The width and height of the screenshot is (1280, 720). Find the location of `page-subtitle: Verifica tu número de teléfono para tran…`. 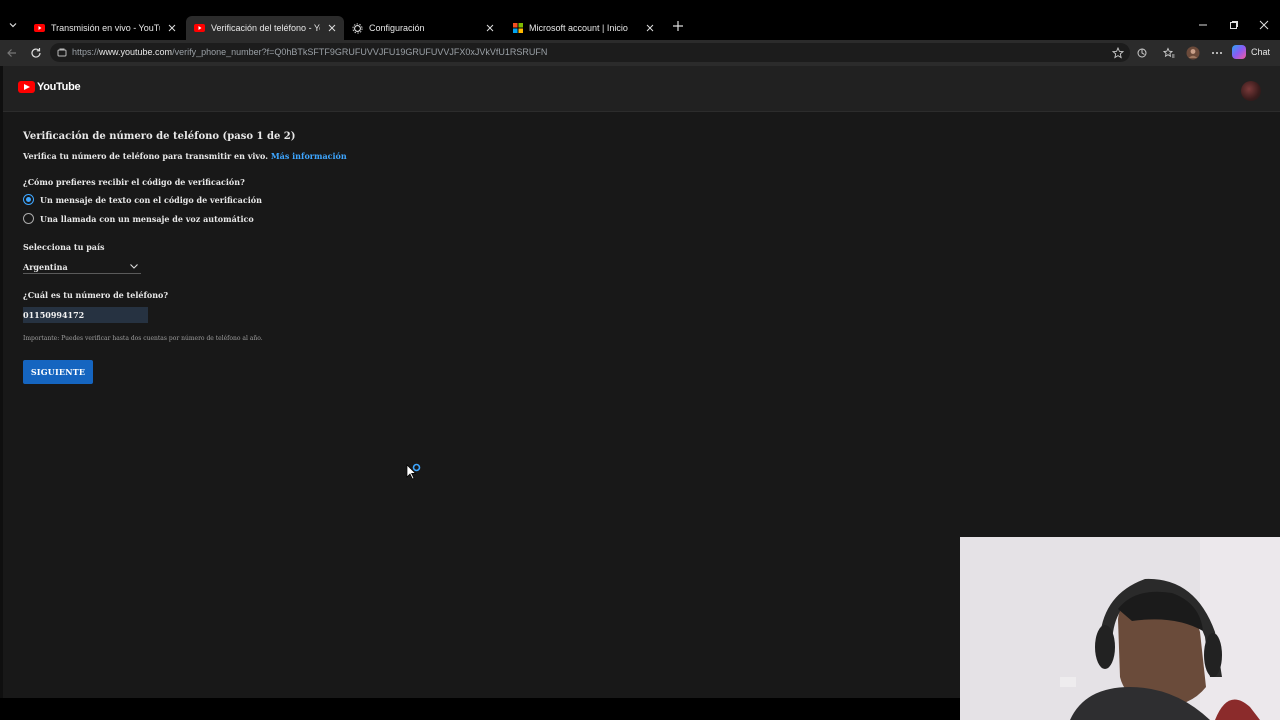

page-subtitle: Verifica tu número de teléfono para tran… is located at coordinates (185, 156).